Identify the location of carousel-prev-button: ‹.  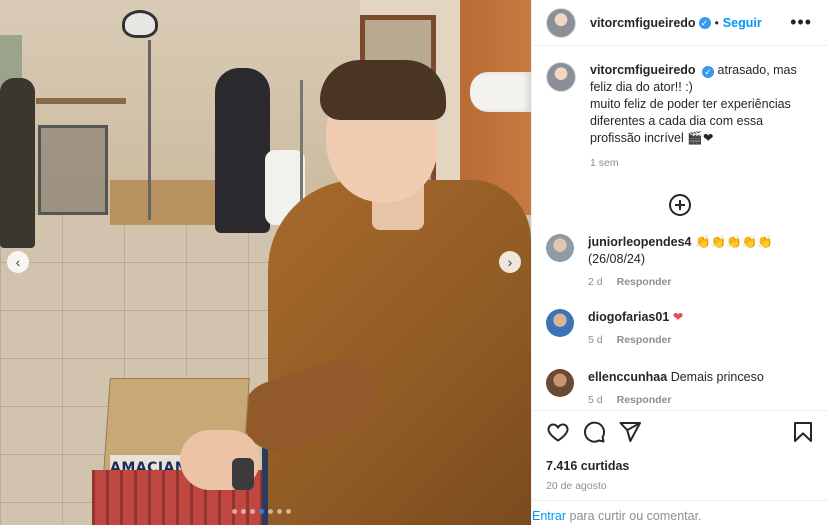
(18, 262).